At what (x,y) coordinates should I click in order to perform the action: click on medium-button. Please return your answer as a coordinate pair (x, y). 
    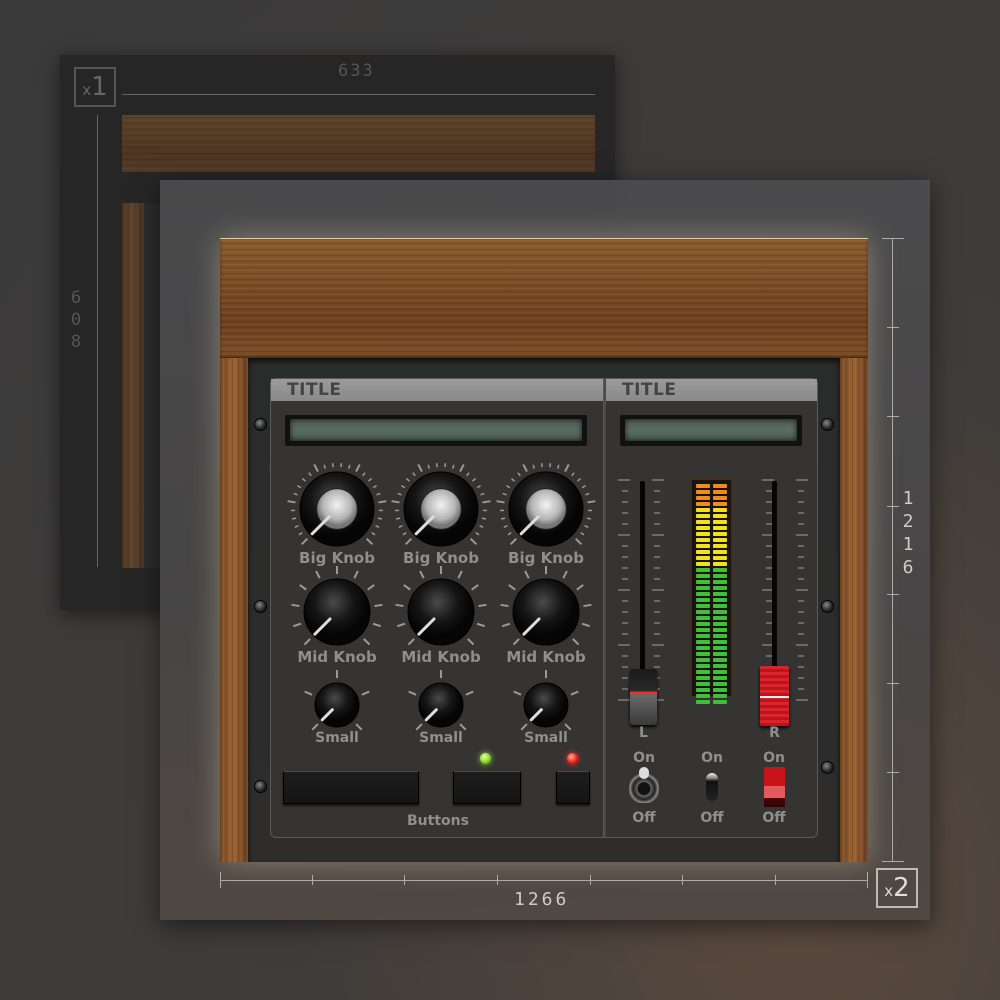
    Looking at the image, I should click on (487, 787).